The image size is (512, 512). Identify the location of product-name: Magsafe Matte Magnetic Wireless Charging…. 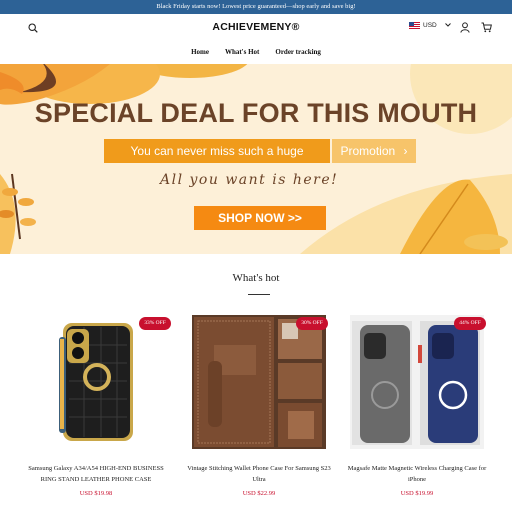
(417, 474).